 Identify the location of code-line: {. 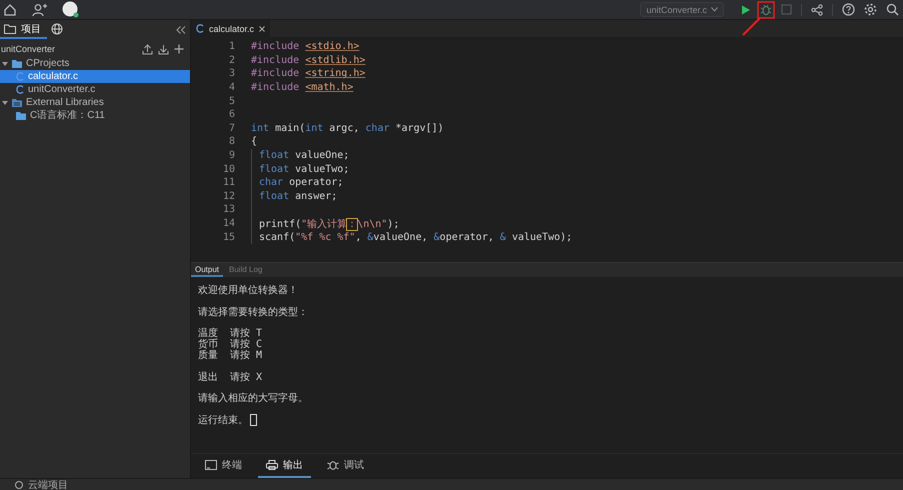
(254, 142).